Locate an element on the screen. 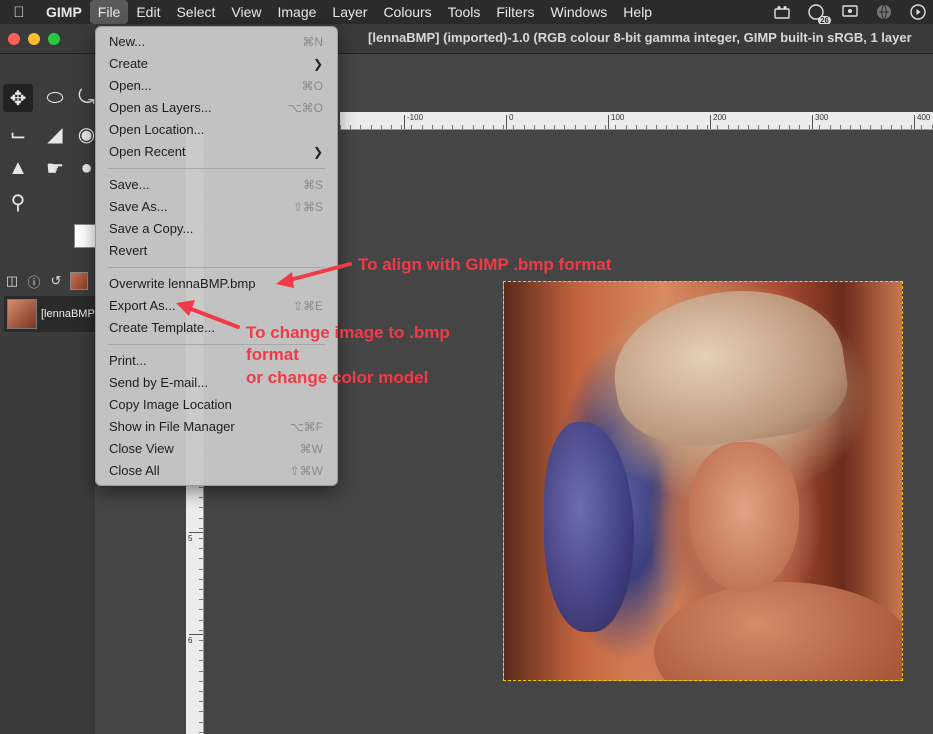  file-menu-item-close-view: Close View ⌘W is located at coordinates (216, 449).